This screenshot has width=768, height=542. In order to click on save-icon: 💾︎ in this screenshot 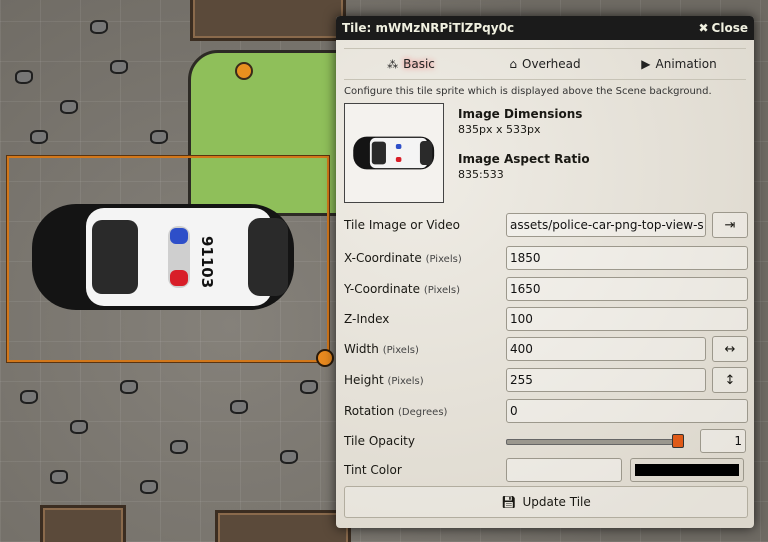, I will do `click(509, 502)`.